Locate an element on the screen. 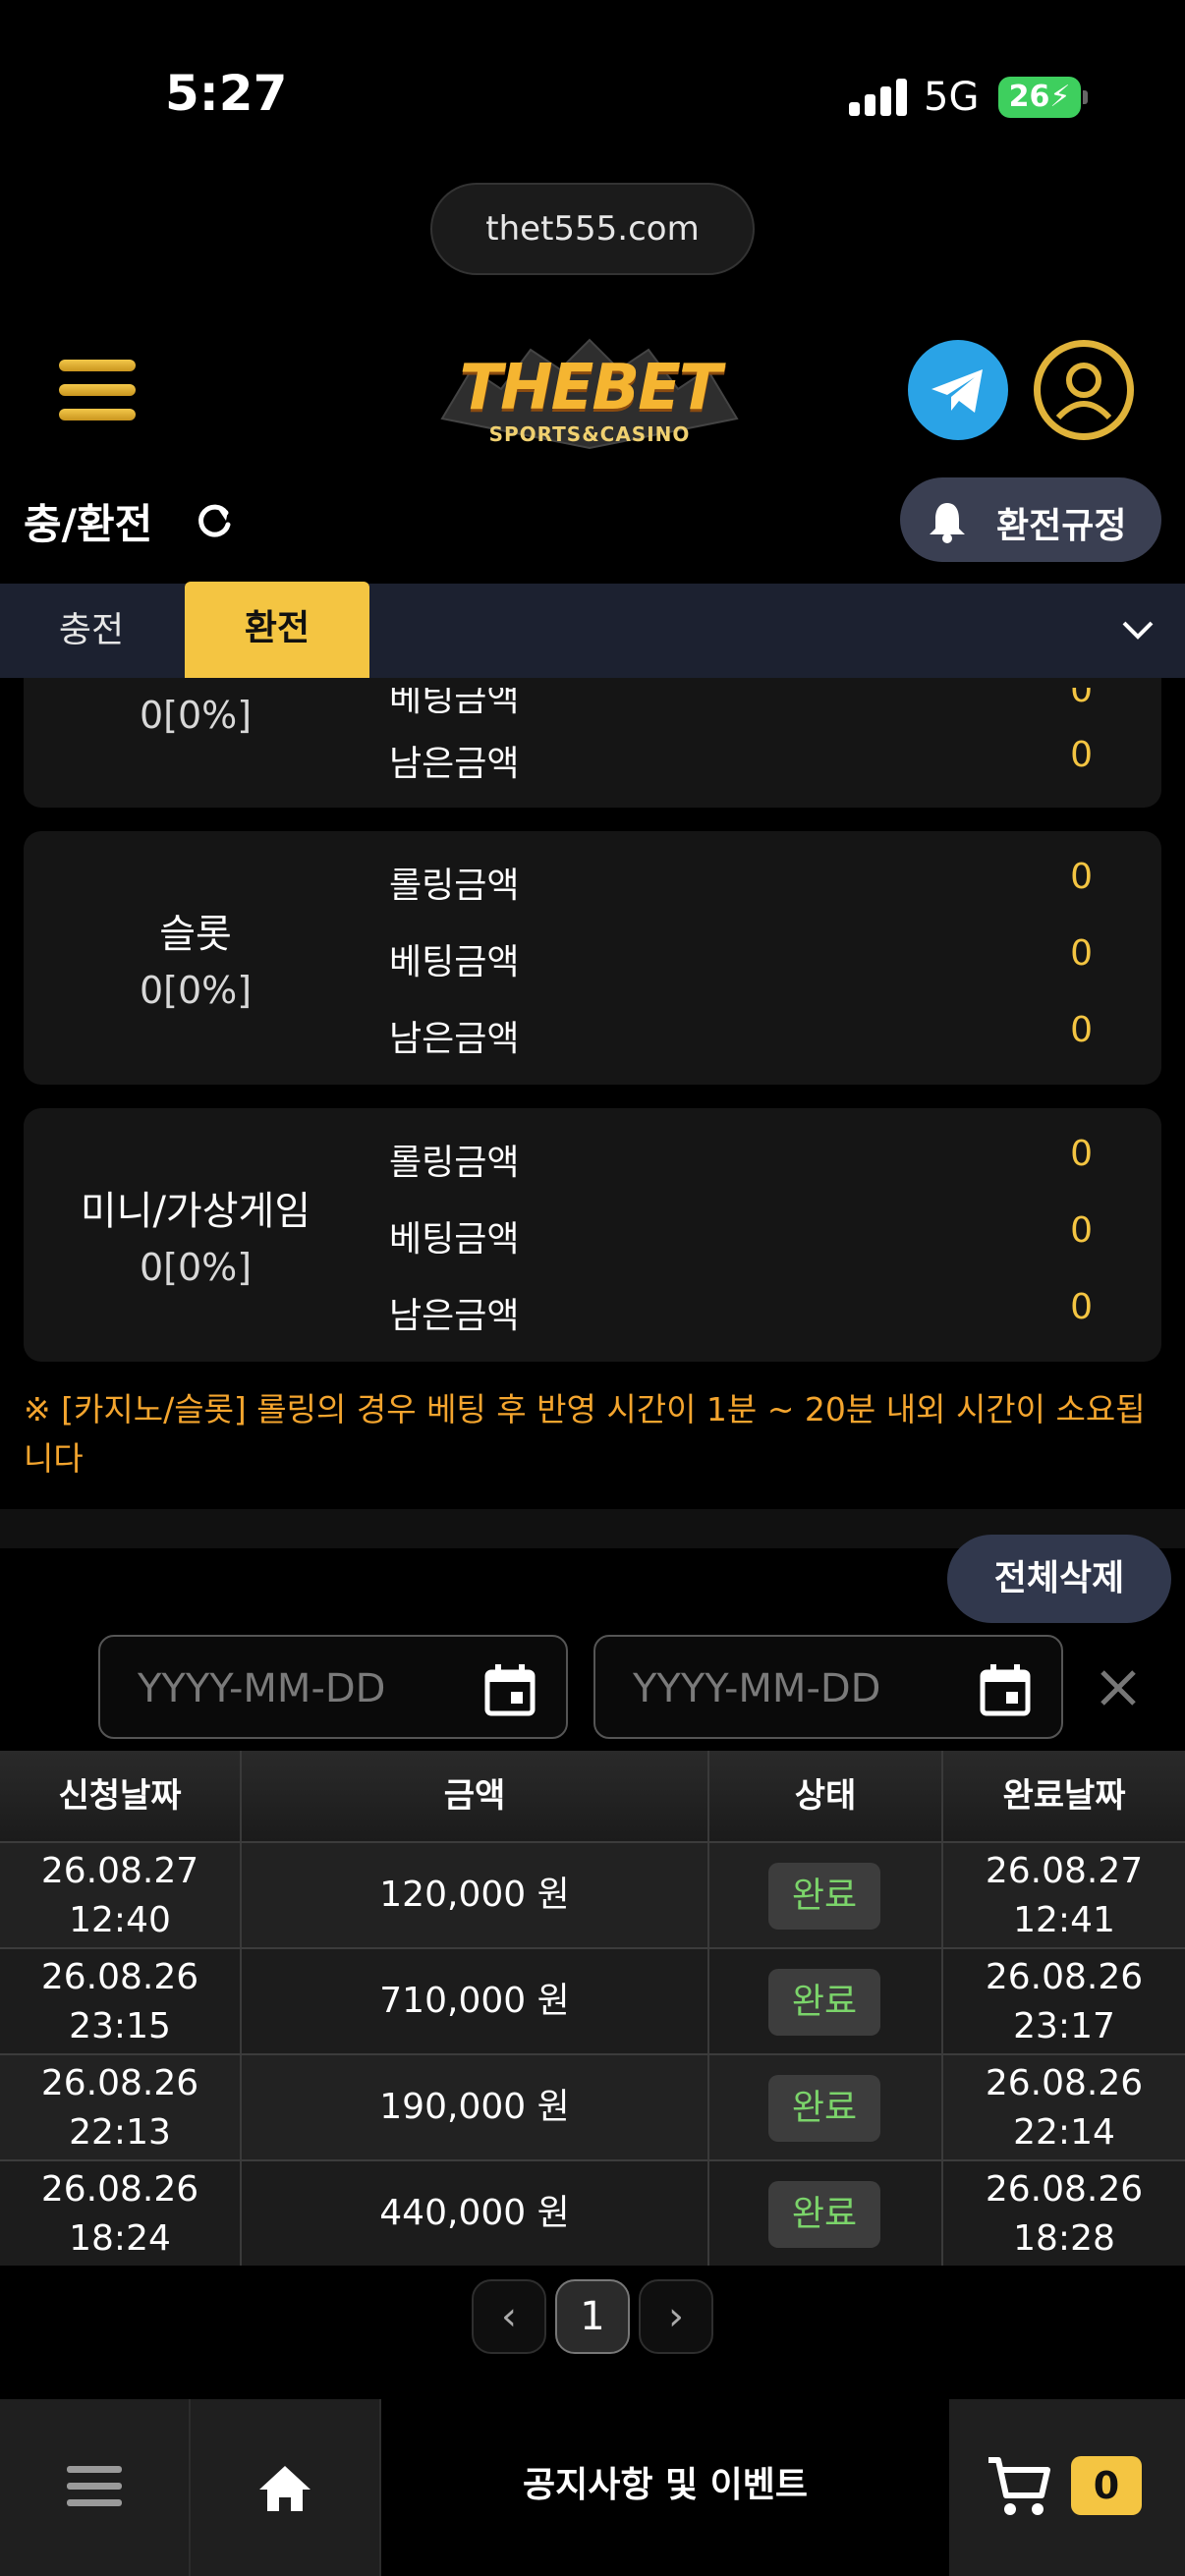 Image resolution: width=1185 pixels, height=2576 pixels. start-date-input is located at coordinates (285, 1688).